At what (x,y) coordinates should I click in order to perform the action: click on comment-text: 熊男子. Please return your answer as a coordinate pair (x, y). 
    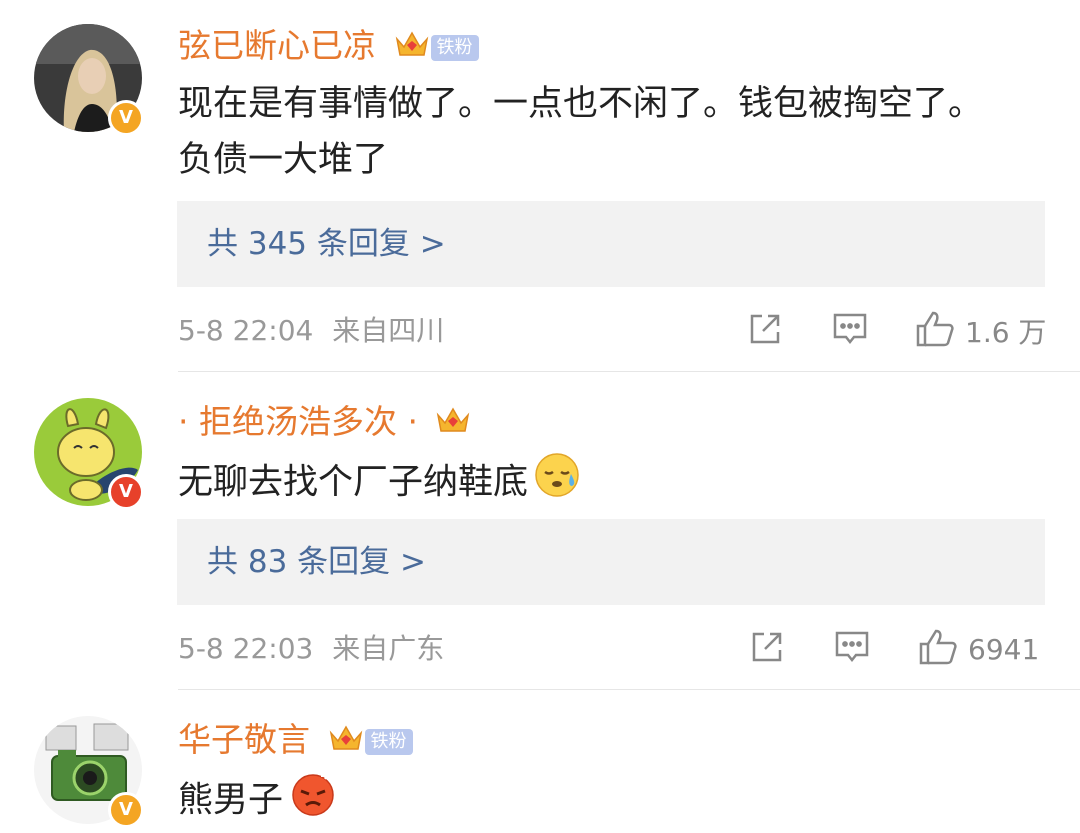
    Looking at the image, I should click on (593, 801).